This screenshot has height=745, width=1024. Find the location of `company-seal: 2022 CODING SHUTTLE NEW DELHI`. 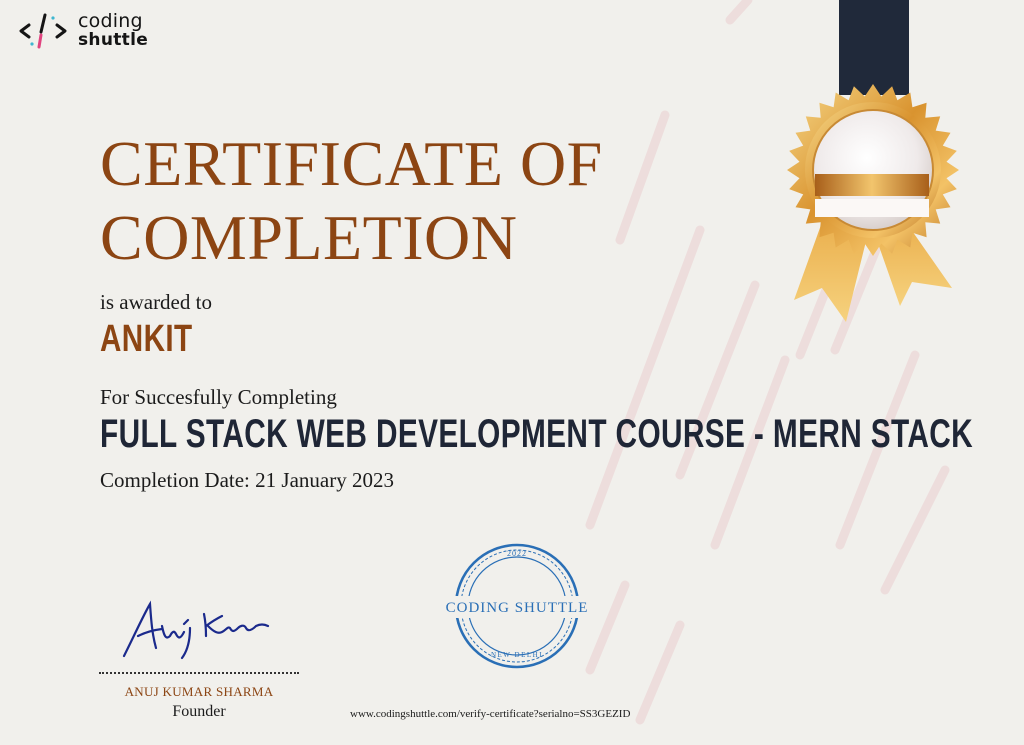

company-seal: 2022 CODING SHUTTLE NEW DELHI is located at coordinates (517, 606).